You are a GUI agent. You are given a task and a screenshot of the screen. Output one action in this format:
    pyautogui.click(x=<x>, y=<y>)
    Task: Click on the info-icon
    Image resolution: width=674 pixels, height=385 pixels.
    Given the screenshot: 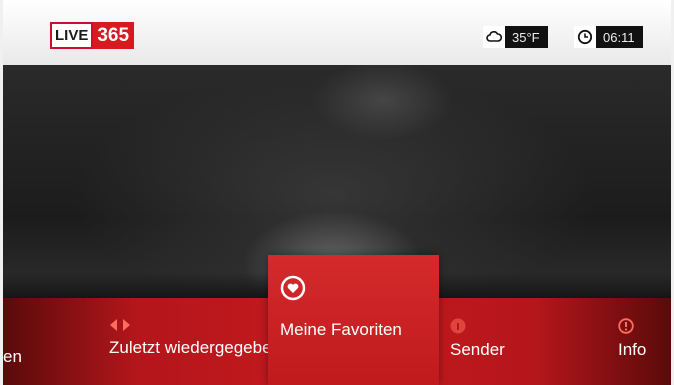 What is the action you would take?
    pyautogui.click(x=626, y=326)
    